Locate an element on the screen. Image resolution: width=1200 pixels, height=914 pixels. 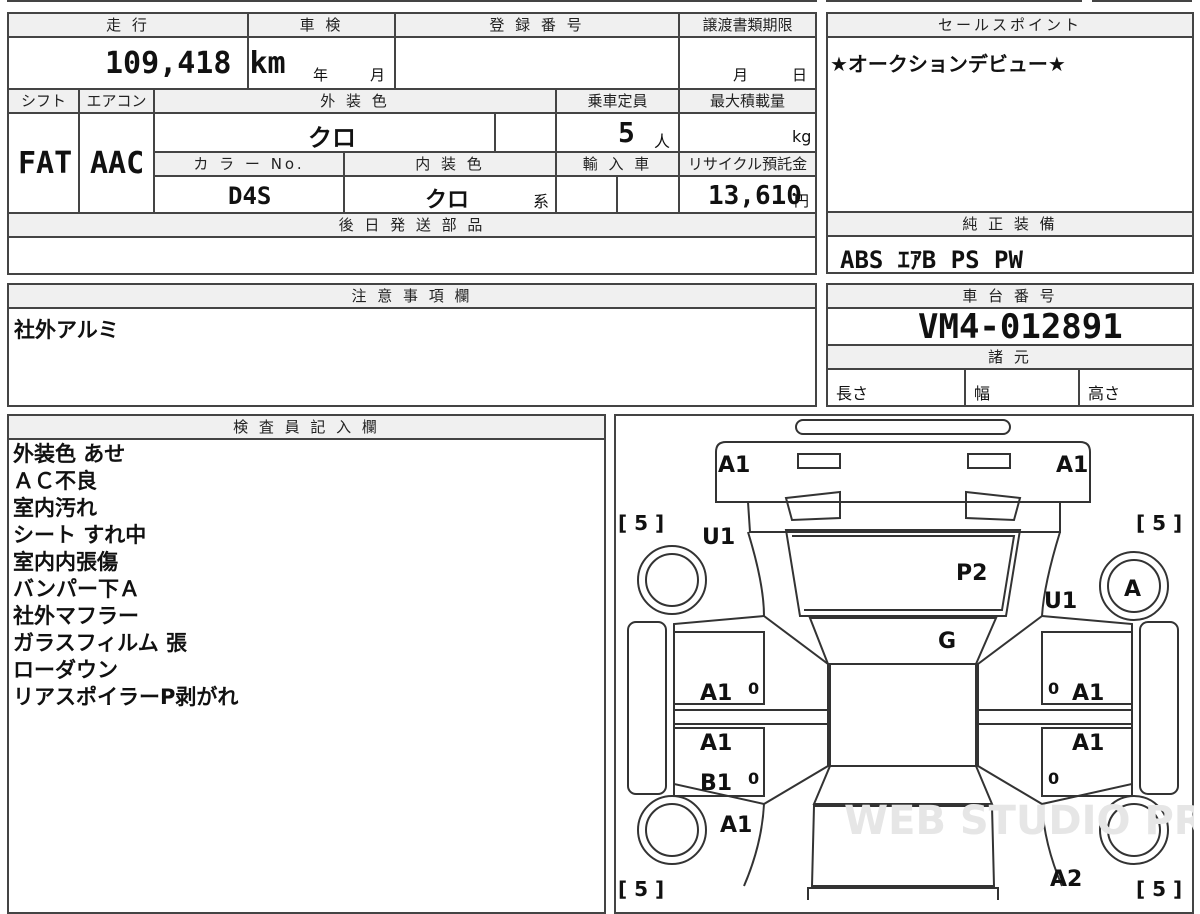
ac-header: エアコン is located at coordinates (116, 101).